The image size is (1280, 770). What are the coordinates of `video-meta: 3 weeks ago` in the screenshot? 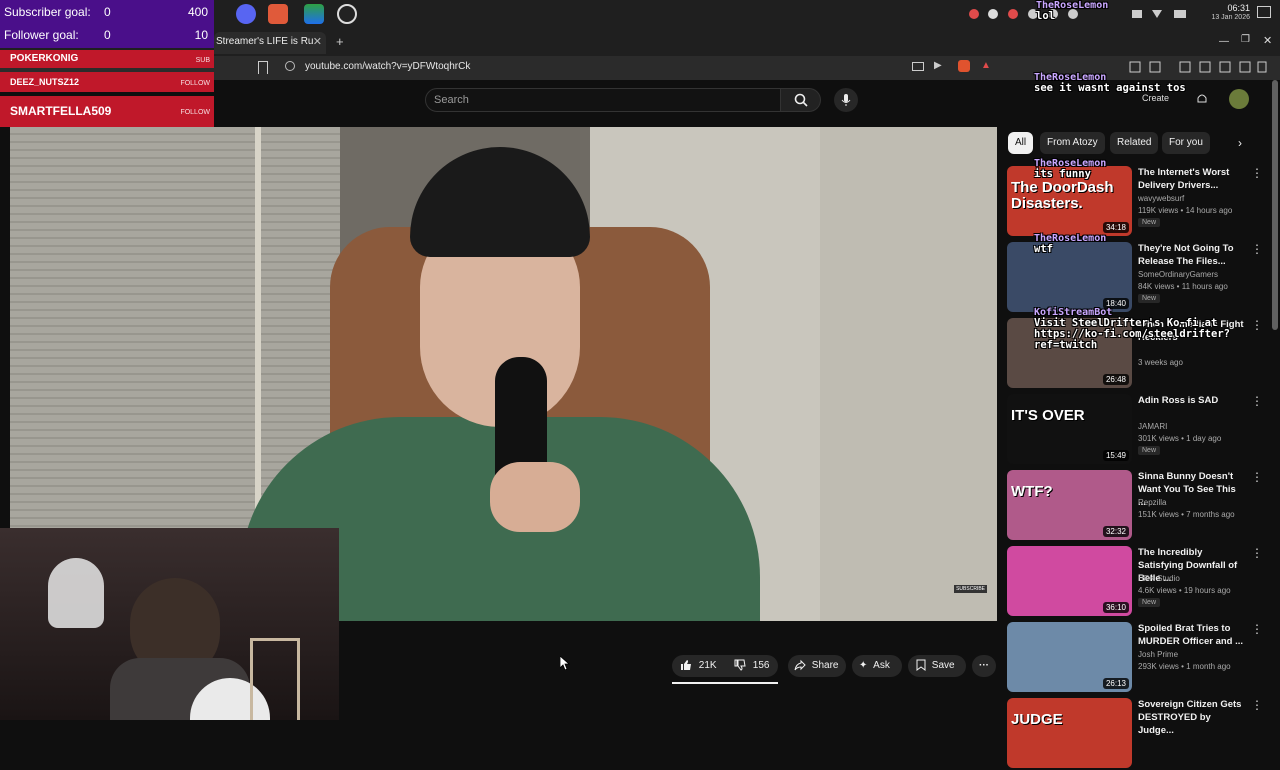 It's located at (1160, 362).